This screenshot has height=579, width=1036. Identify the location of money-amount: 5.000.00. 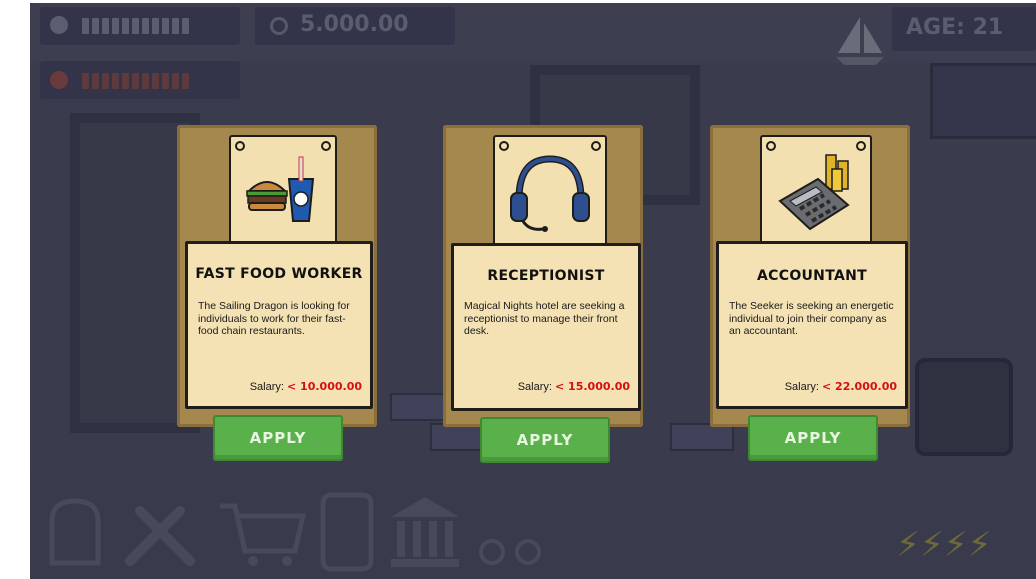
(354, 24).